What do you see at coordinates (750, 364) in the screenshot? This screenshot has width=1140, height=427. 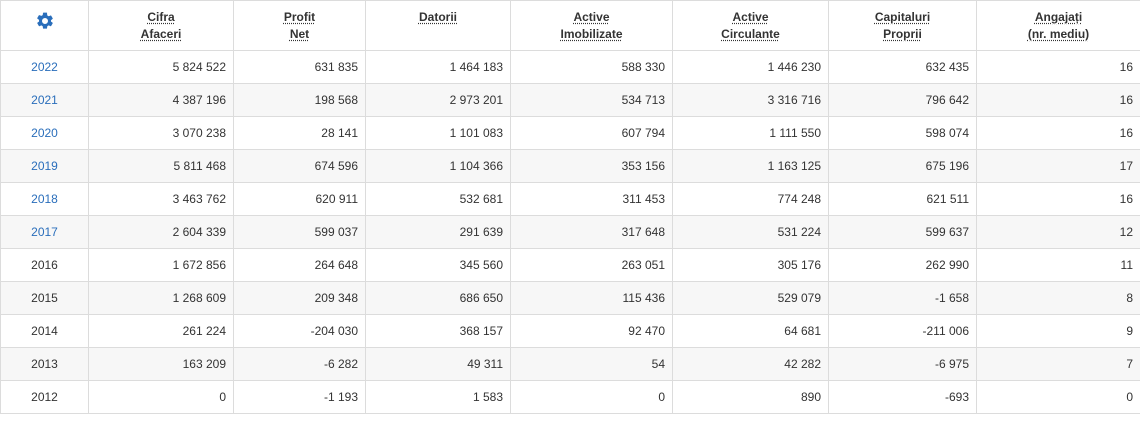 I see `cell-active-circulante: 42 282` at bounding box center [750, 364].